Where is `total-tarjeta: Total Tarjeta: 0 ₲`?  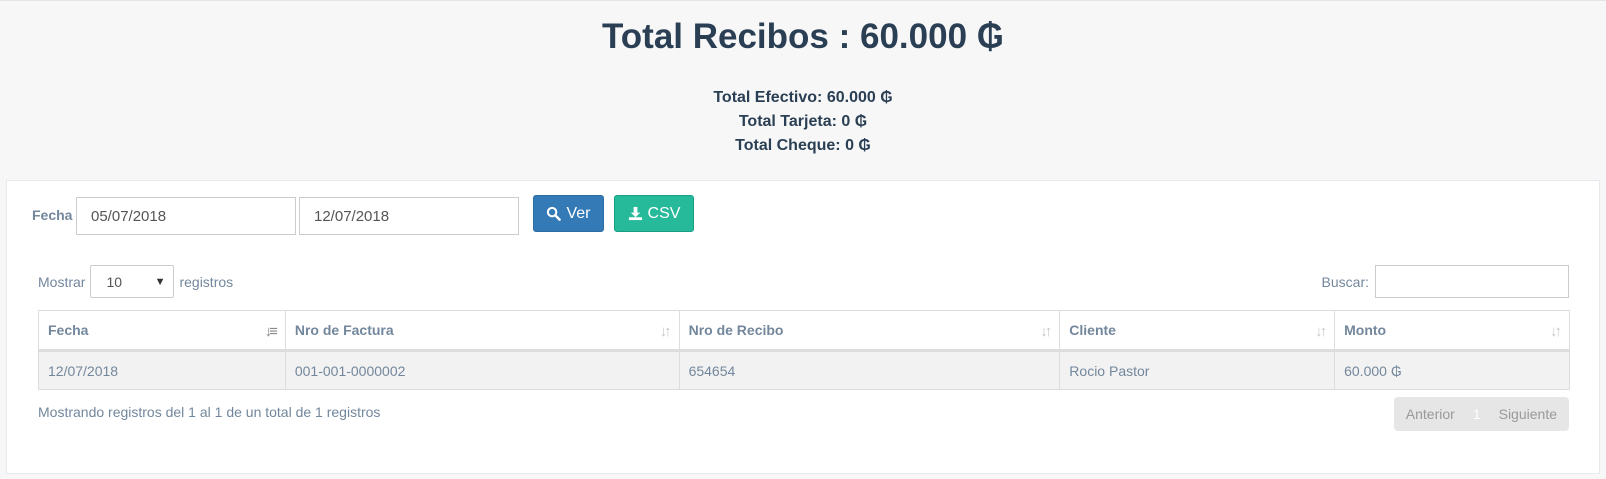 total-tarjeta: Total Tarjeta: 0 ₲ is located at coordinates (803, 121).